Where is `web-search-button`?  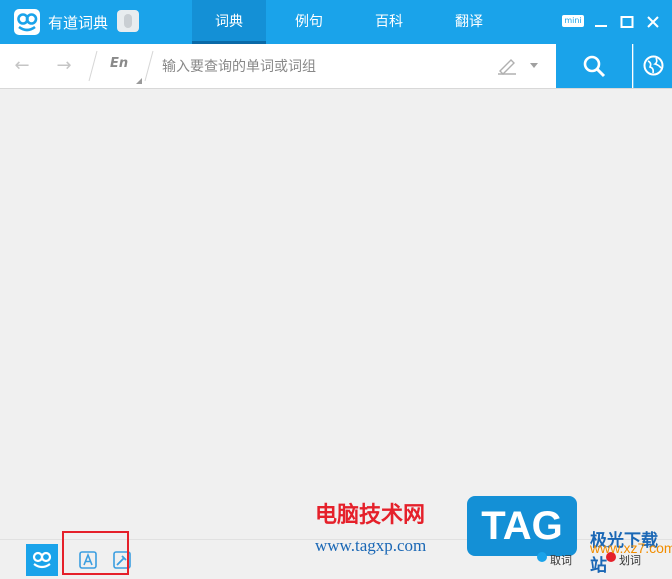
web-search-button is located at coordinates (652, 66).